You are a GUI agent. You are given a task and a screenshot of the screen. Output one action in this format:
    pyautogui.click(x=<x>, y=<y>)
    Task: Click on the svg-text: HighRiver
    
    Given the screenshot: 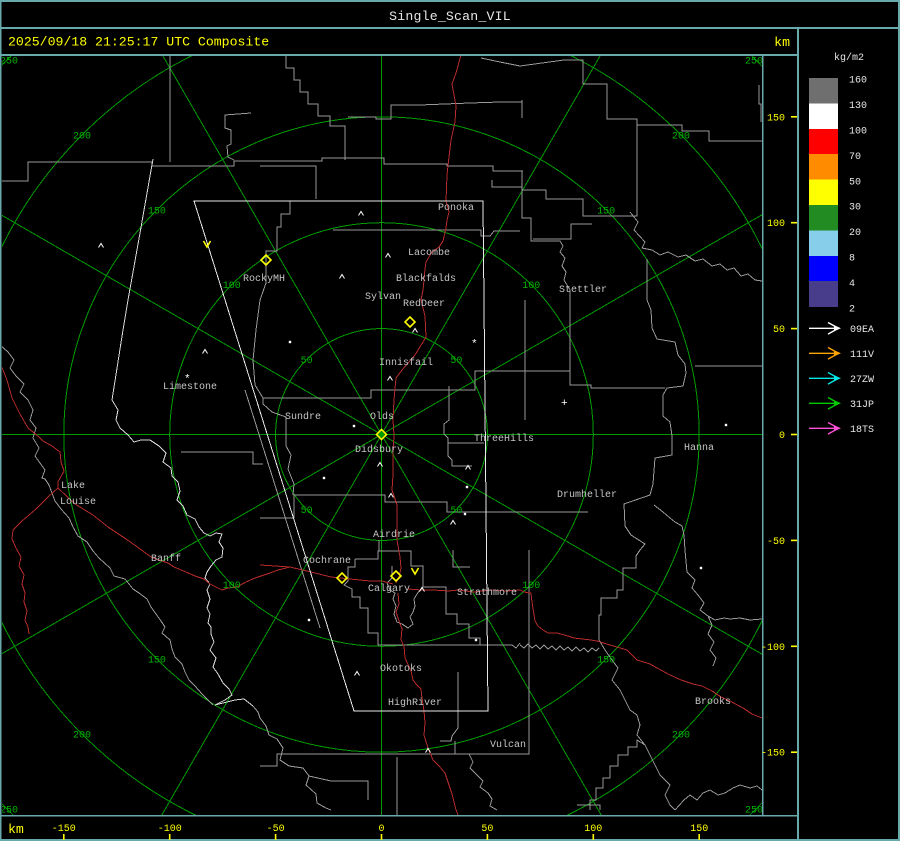 What is the action you would take?
    pyautogui.click(x=415, y=703)
    